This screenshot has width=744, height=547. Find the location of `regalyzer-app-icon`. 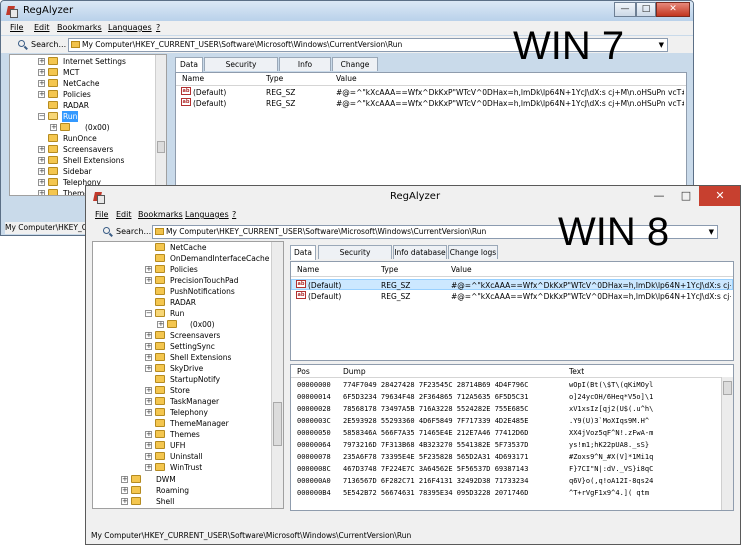

regalyzer-app-icon is located at coordinates (11, 11).